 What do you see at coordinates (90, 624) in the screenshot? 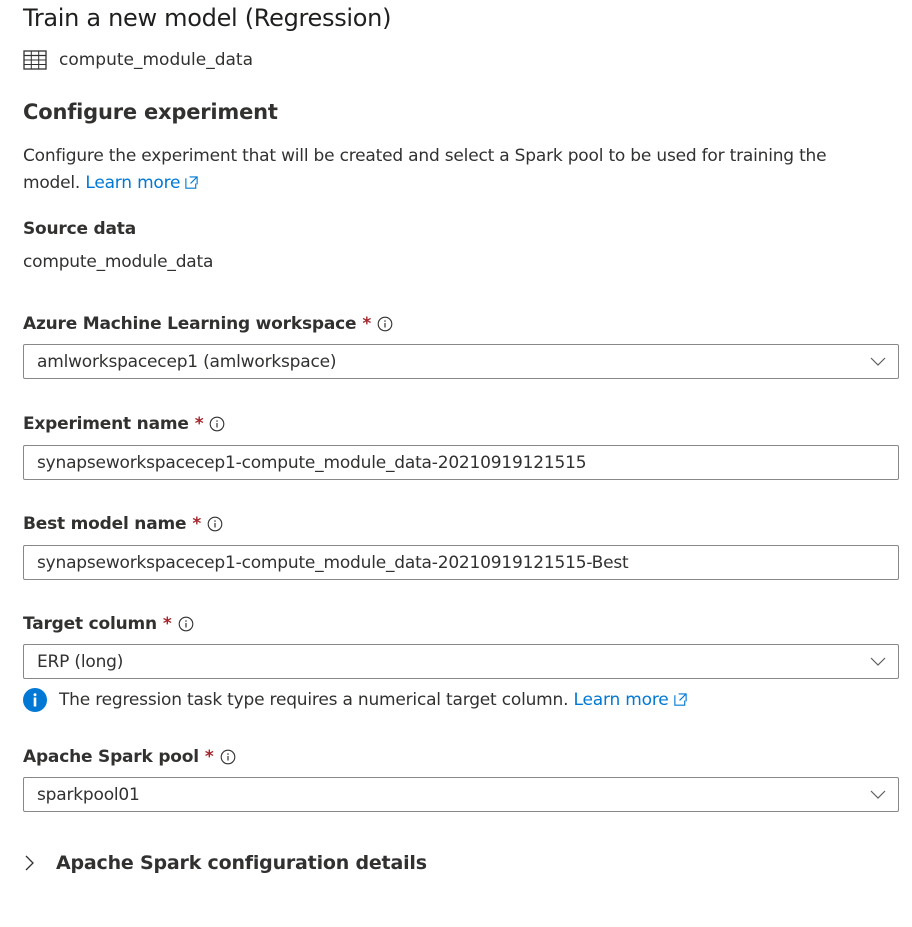
I see `target-column-label-text: Target column` at bounding box center [90, 624].